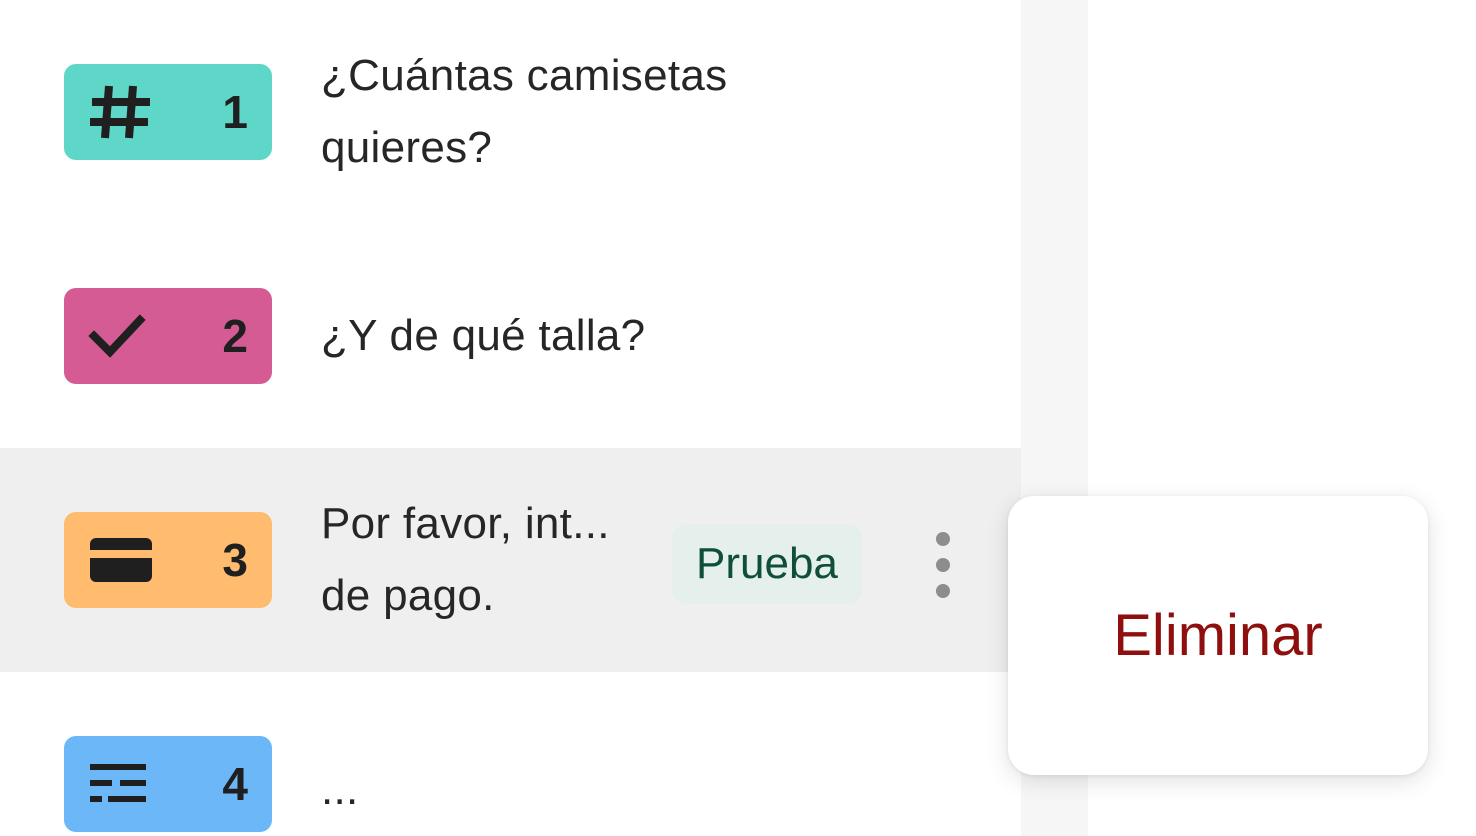  Describe the element at coordinates (121, 336) in the screenshot. I see `check-icon` at that location.